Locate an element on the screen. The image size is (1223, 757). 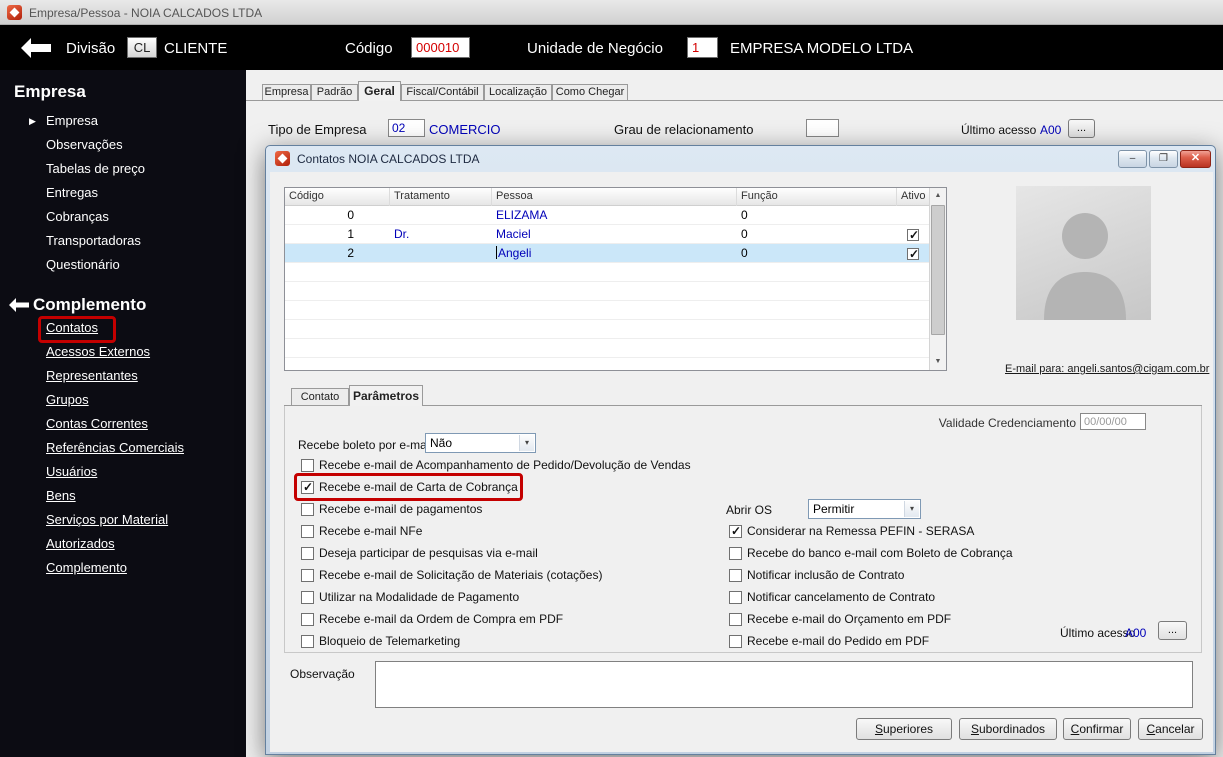
sidebar-link-complemento: Complemento is located at coordinates (86, 569).